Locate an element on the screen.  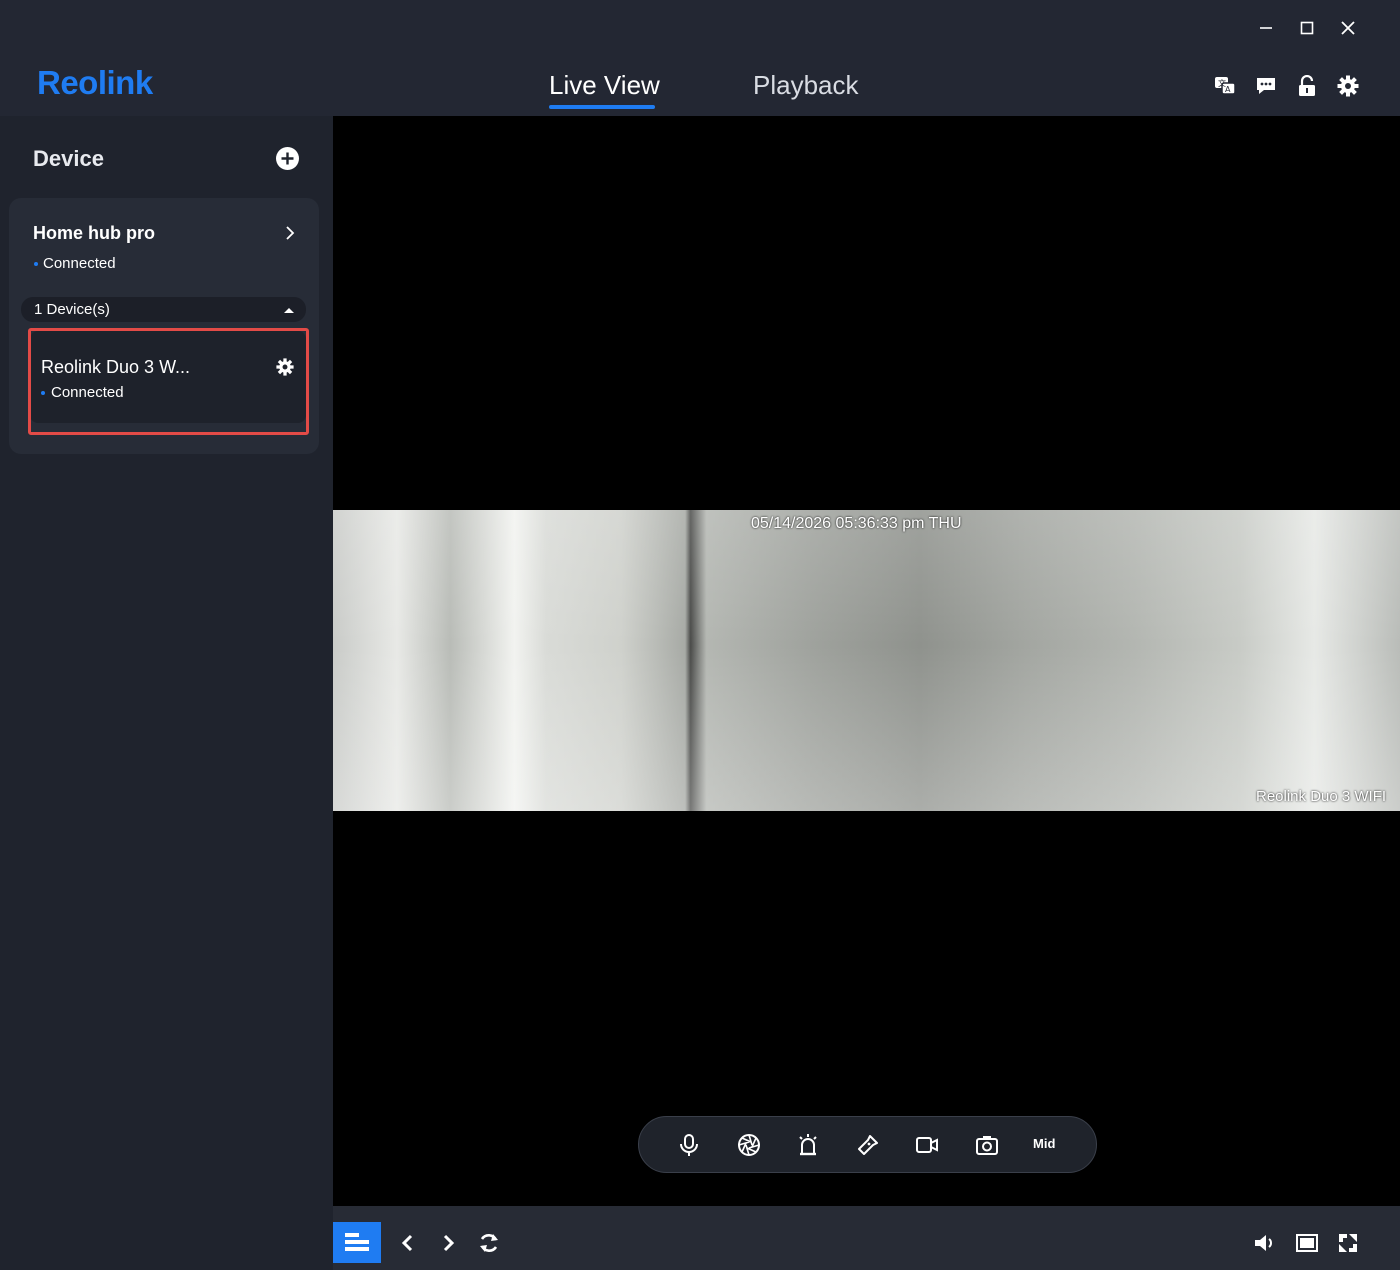
close-icon is located at coordinates (1348, 28).